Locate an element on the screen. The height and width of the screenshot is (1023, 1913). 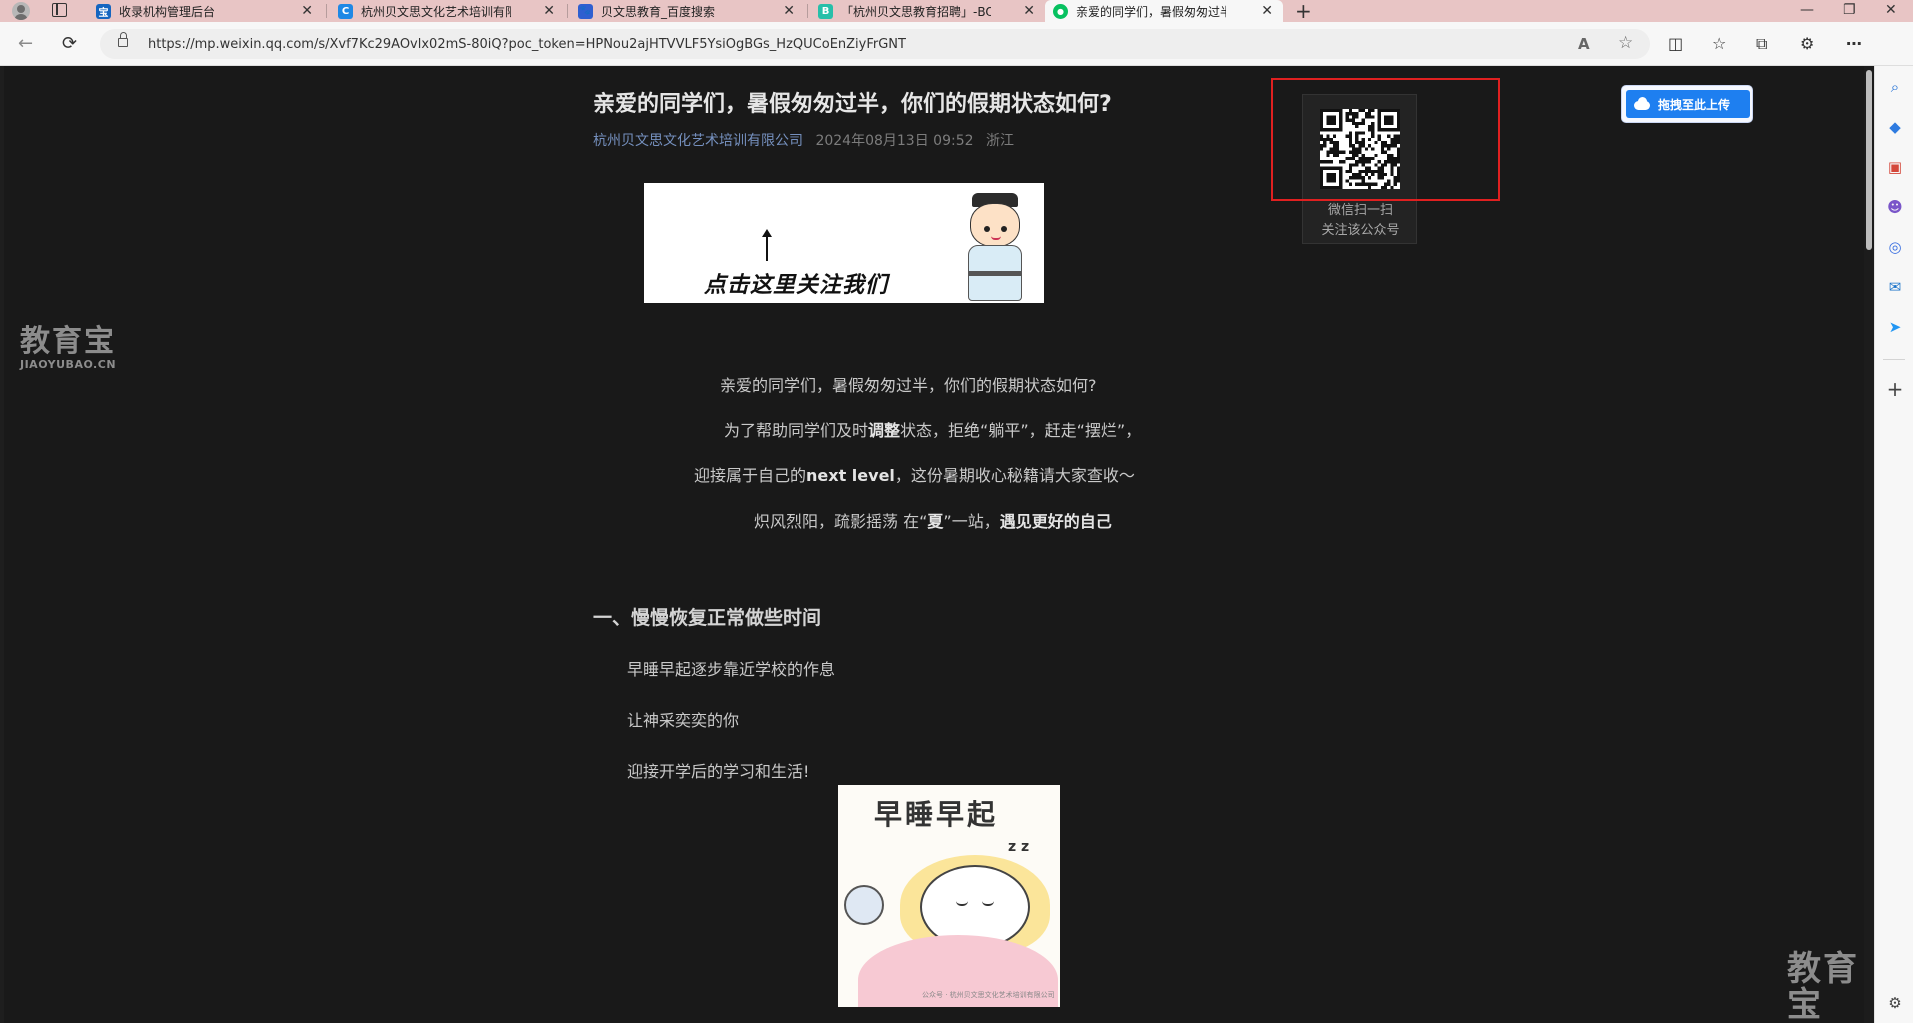
paragraph-4: 炽风烈阳，疏影摇荡 在“夏”一站，遇见更好的自己 is located at coordinates (933, 521).